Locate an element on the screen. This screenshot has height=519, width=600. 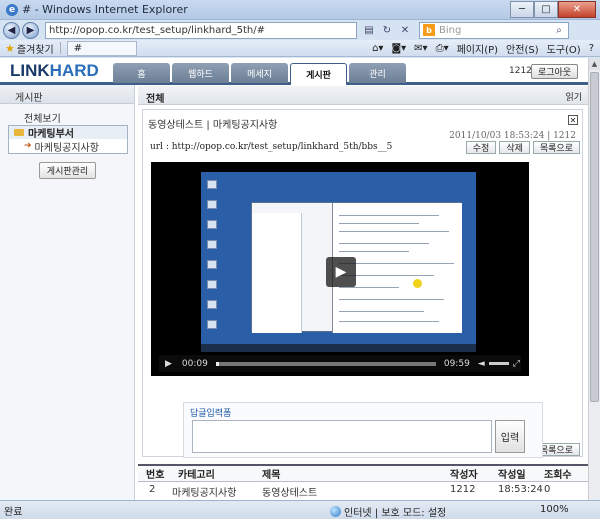
post-meta: 2011/10/03 18:53:24 | 1212 is located at coordinates (512, 136).